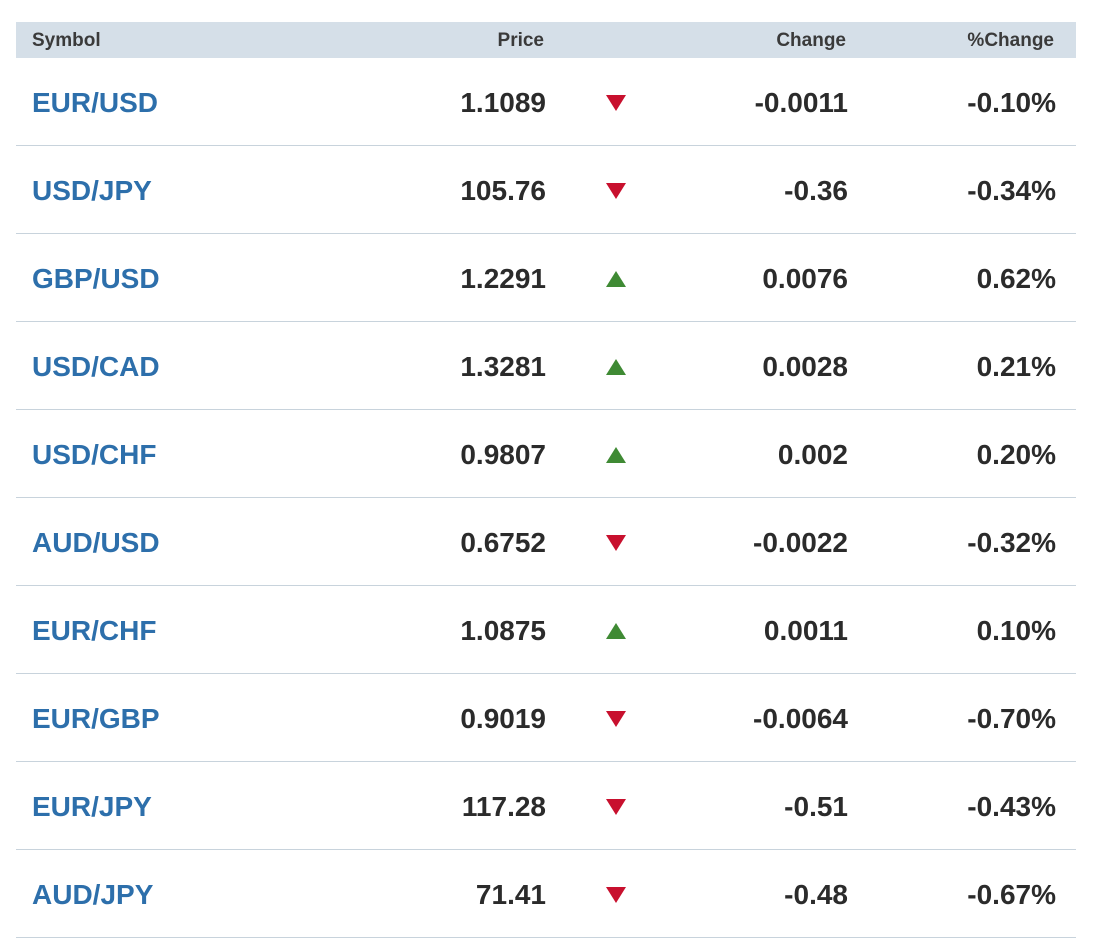 The image size is (1096, 950). I want to click on symbol-link: AUD/USD, so click(96, 543).